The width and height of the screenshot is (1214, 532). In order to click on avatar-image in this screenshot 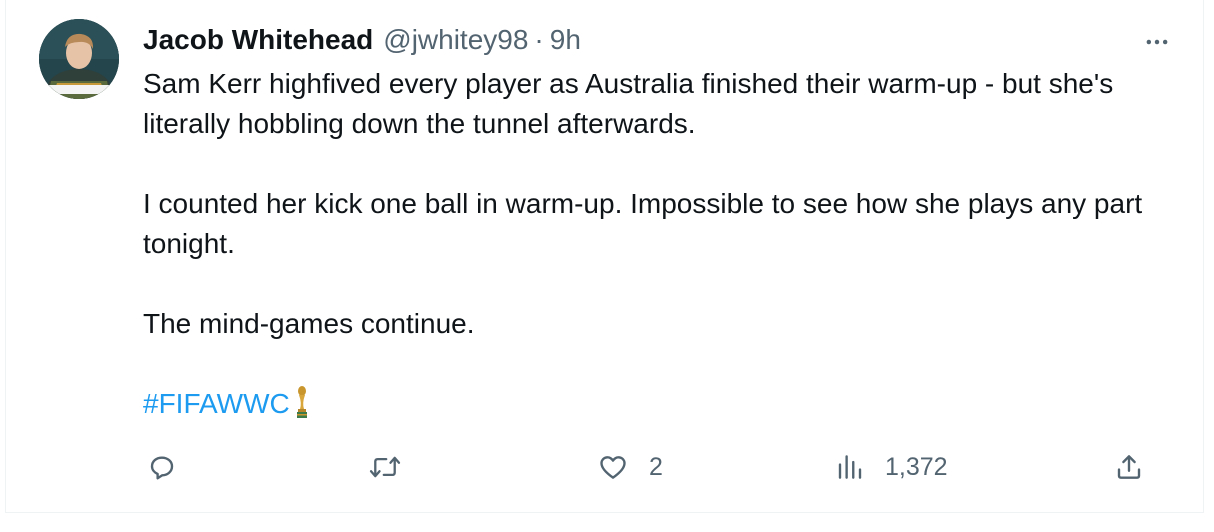, I will do `click(79, 59)`.